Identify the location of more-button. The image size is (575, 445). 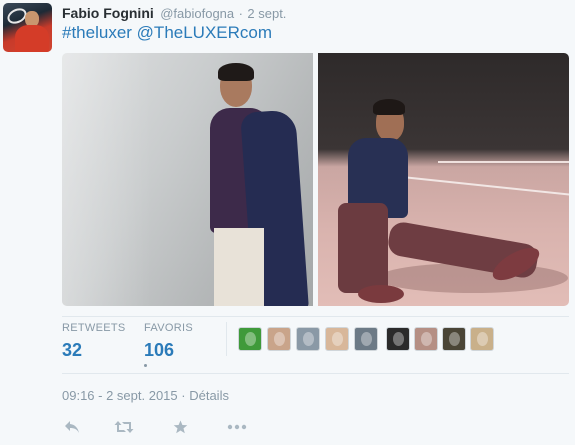
(237, 427).